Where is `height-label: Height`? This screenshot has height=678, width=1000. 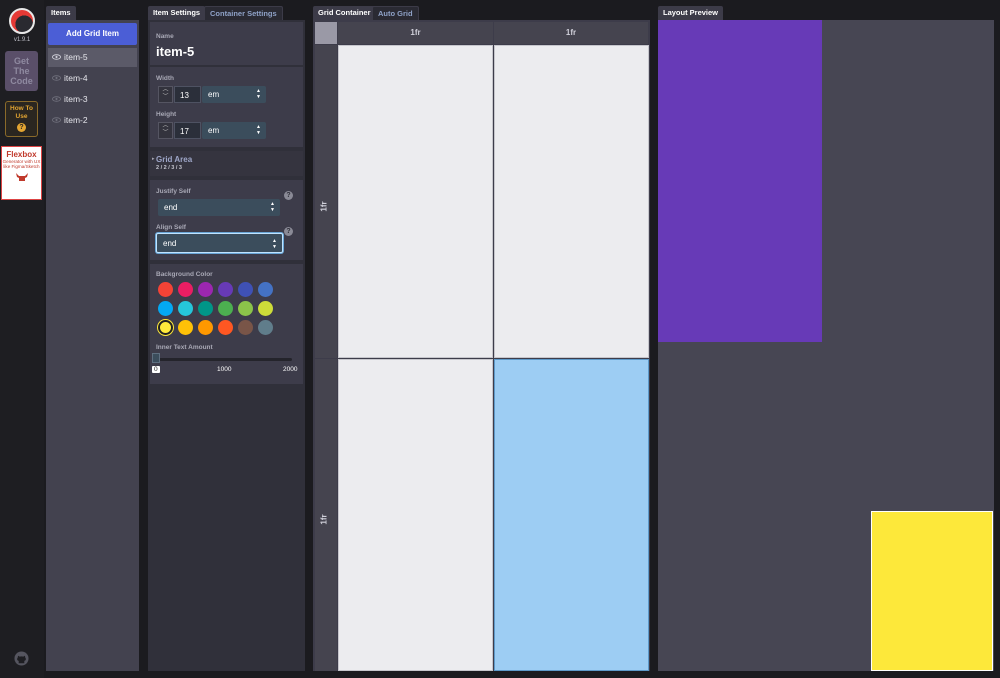 height-label: Height is located at coordinates (166, 114).